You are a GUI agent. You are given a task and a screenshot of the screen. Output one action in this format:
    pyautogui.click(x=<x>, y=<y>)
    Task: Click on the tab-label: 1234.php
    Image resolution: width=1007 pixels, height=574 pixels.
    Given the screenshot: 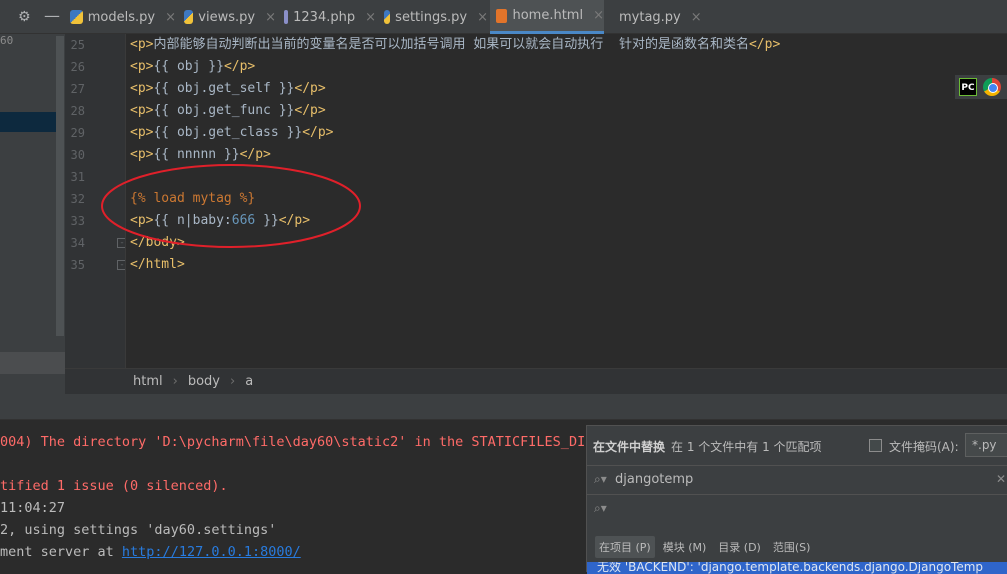 What is the action you would take?
    pyautogui.click(x=324, y=17)
    